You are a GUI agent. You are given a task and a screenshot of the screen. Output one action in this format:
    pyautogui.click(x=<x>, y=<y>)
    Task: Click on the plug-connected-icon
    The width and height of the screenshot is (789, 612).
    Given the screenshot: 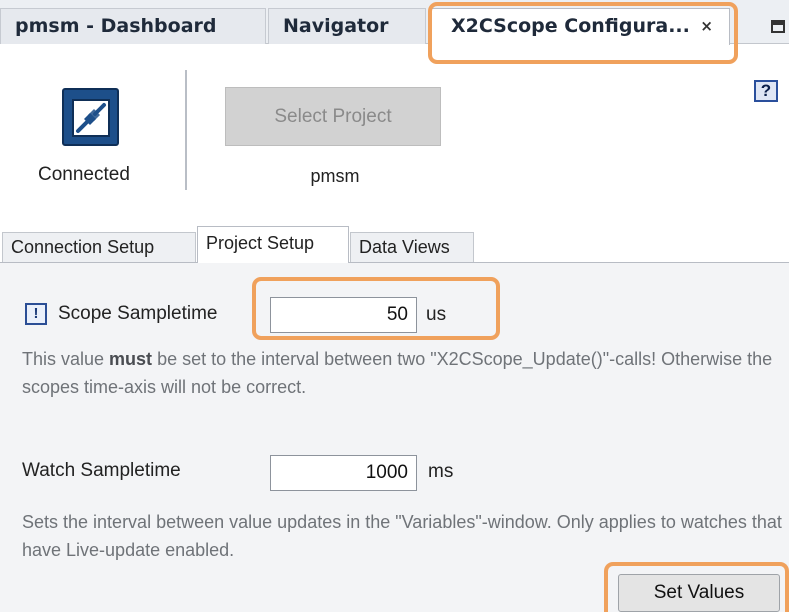 What is the action you would take?
    pyautogui.click(x=90, y=117)
    